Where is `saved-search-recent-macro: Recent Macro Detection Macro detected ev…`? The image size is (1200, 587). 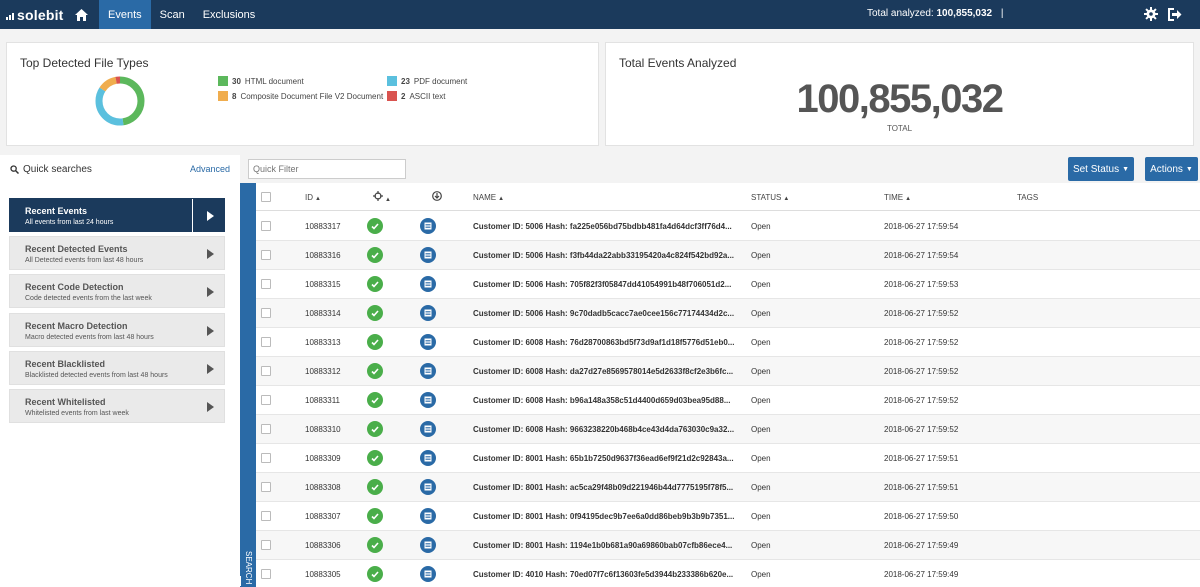 saved-search-recent-macro: Recent Macro Detection Macro detected ev… is located at coordinates (117, 330).